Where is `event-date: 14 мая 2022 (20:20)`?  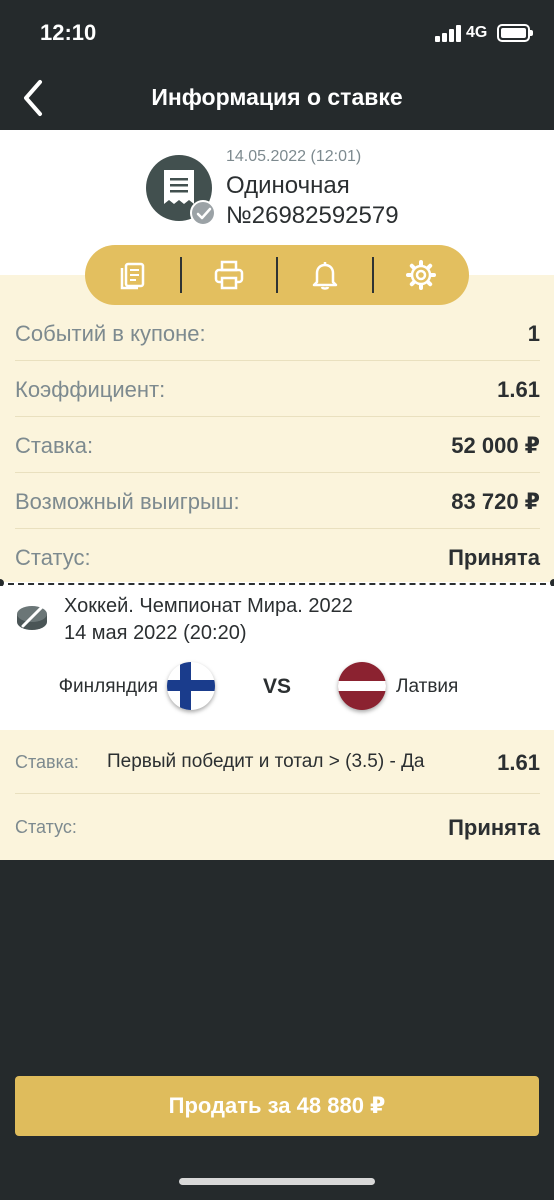
event-date: 14 мая 2022 (20:20) is located at coordinates (155, 633).